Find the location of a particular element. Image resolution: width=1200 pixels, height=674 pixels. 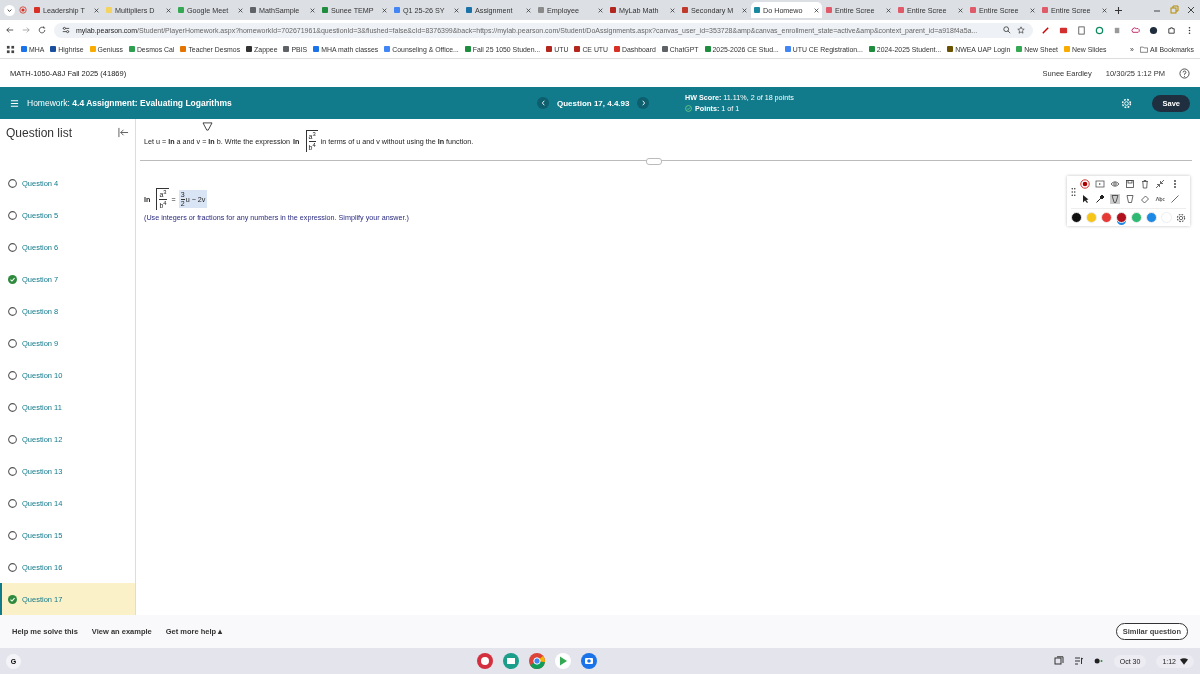

zoom-icon is located at coordinates (1007, 30).